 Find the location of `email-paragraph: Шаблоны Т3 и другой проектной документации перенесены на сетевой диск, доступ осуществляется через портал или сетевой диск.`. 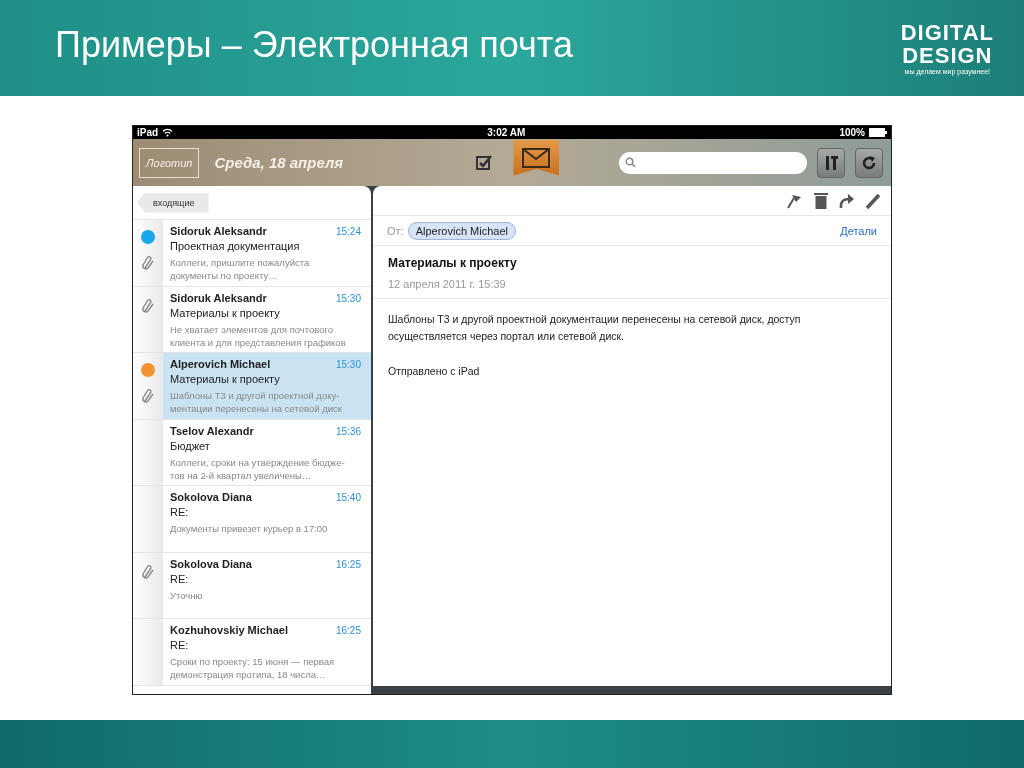

email-paragraph: Шаблоны Т3 и другой проектной документации перенесены на сетевой диск, доступ осуществляется через портал или сетевой диск. is located at coordinates (595, 328).